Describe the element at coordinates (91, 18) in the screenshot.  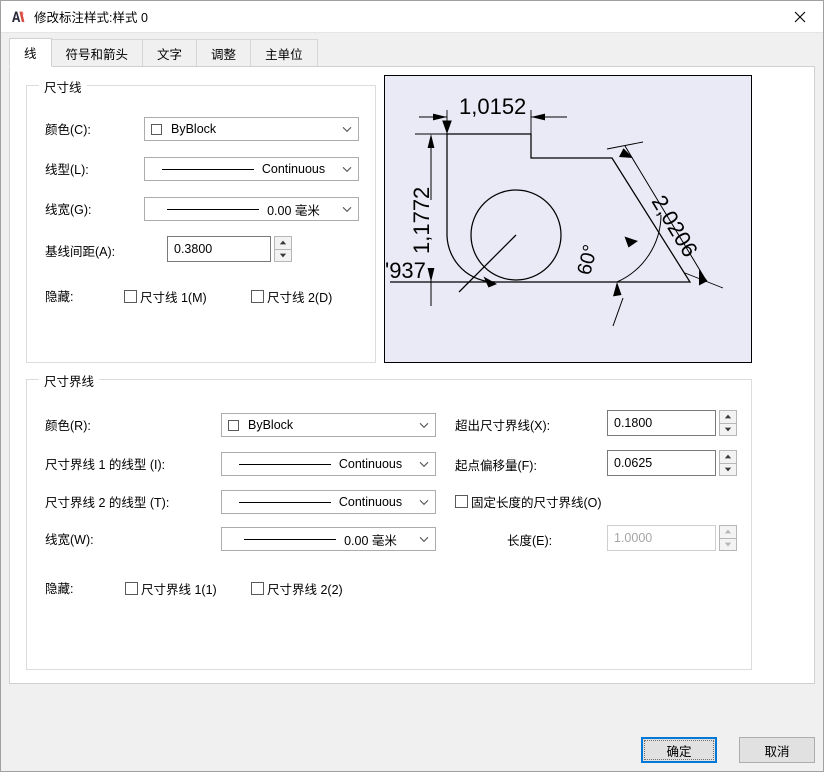
I see `window-title: 修改标注样式:样式 0` at that location.